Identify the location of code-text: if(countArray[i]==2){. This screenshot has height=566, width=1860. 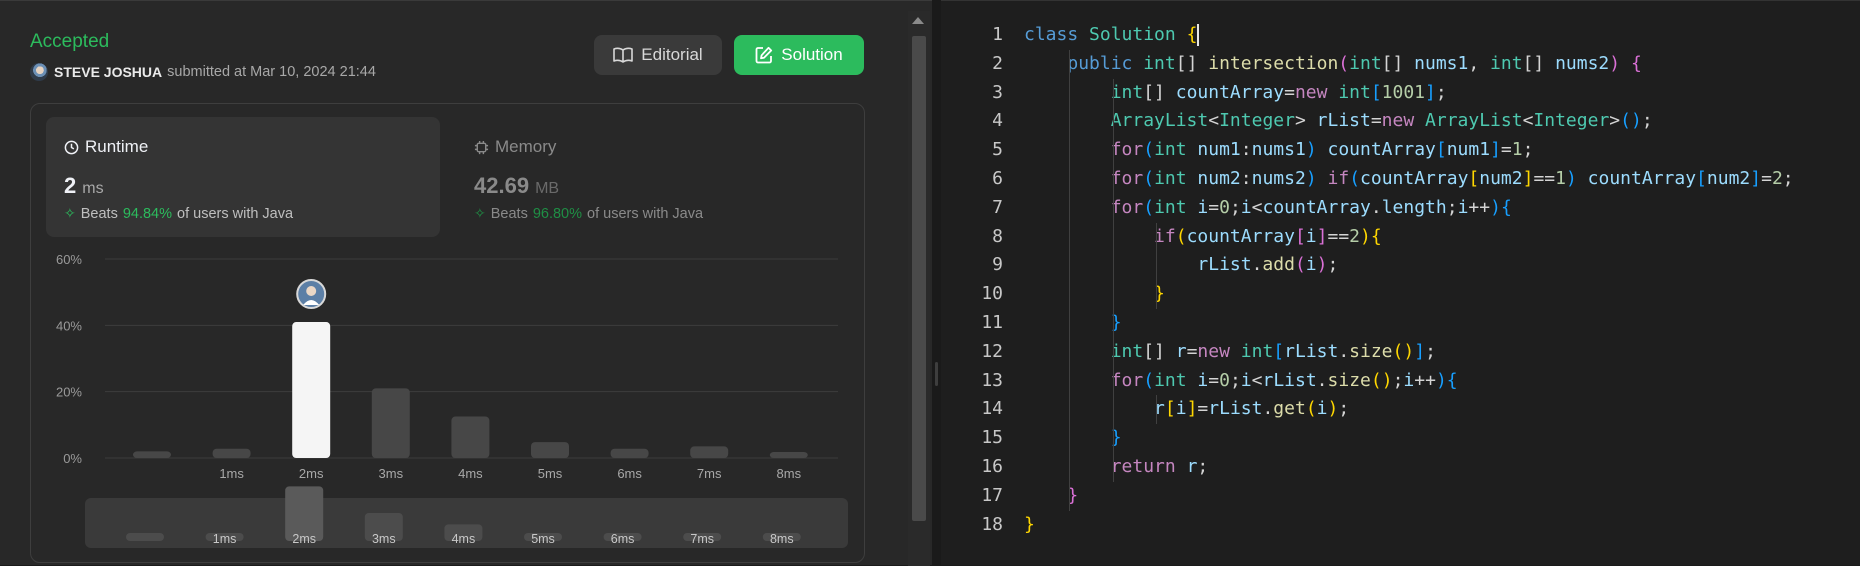
(1203, 237).